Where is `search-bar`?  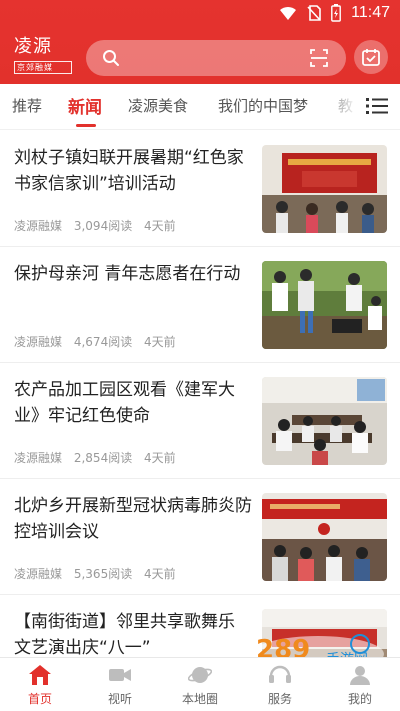
search-bar is located at coordinates (216, 58).